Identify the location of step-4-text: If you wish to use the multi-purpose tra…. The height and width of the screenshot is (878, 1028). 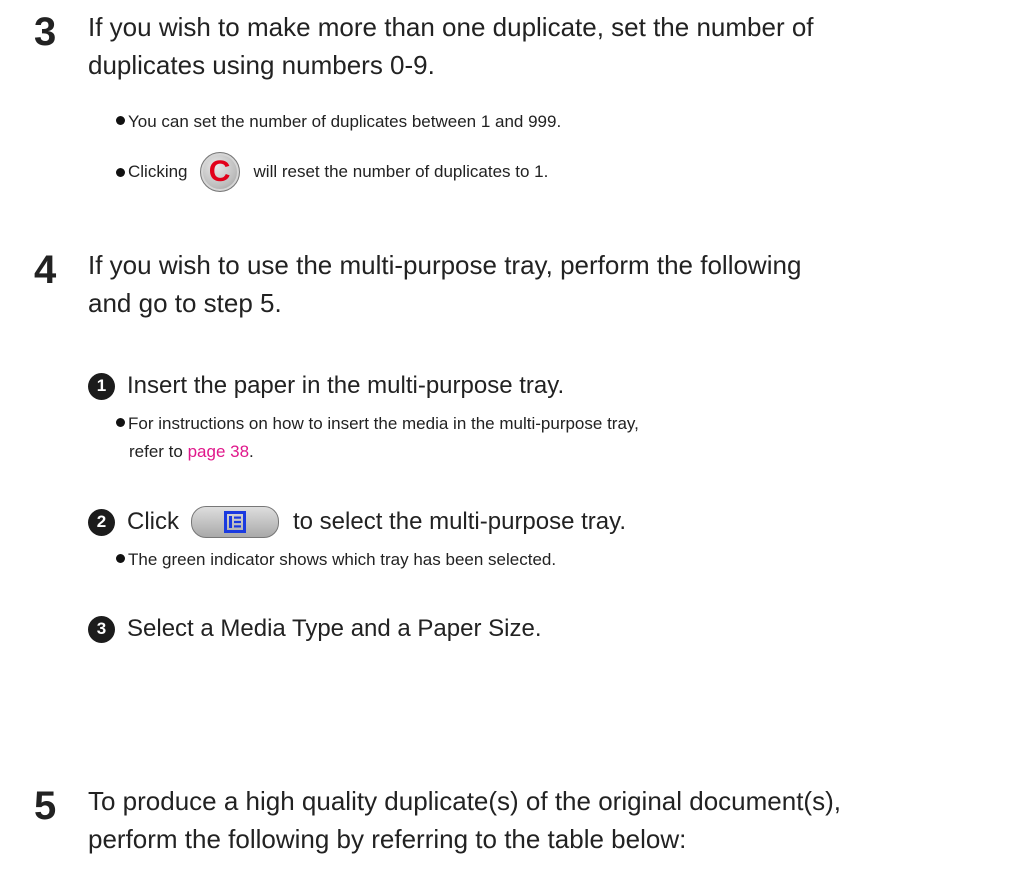
(553, 284).